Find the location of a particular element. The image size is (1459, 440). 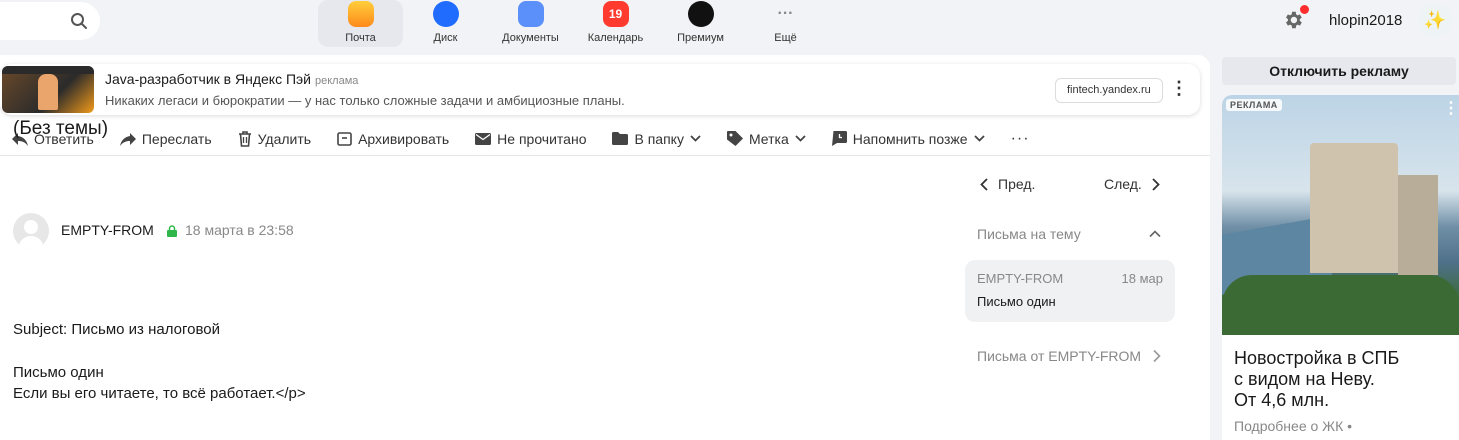

ad-tag: реклама is located at coordinates (337, 81).